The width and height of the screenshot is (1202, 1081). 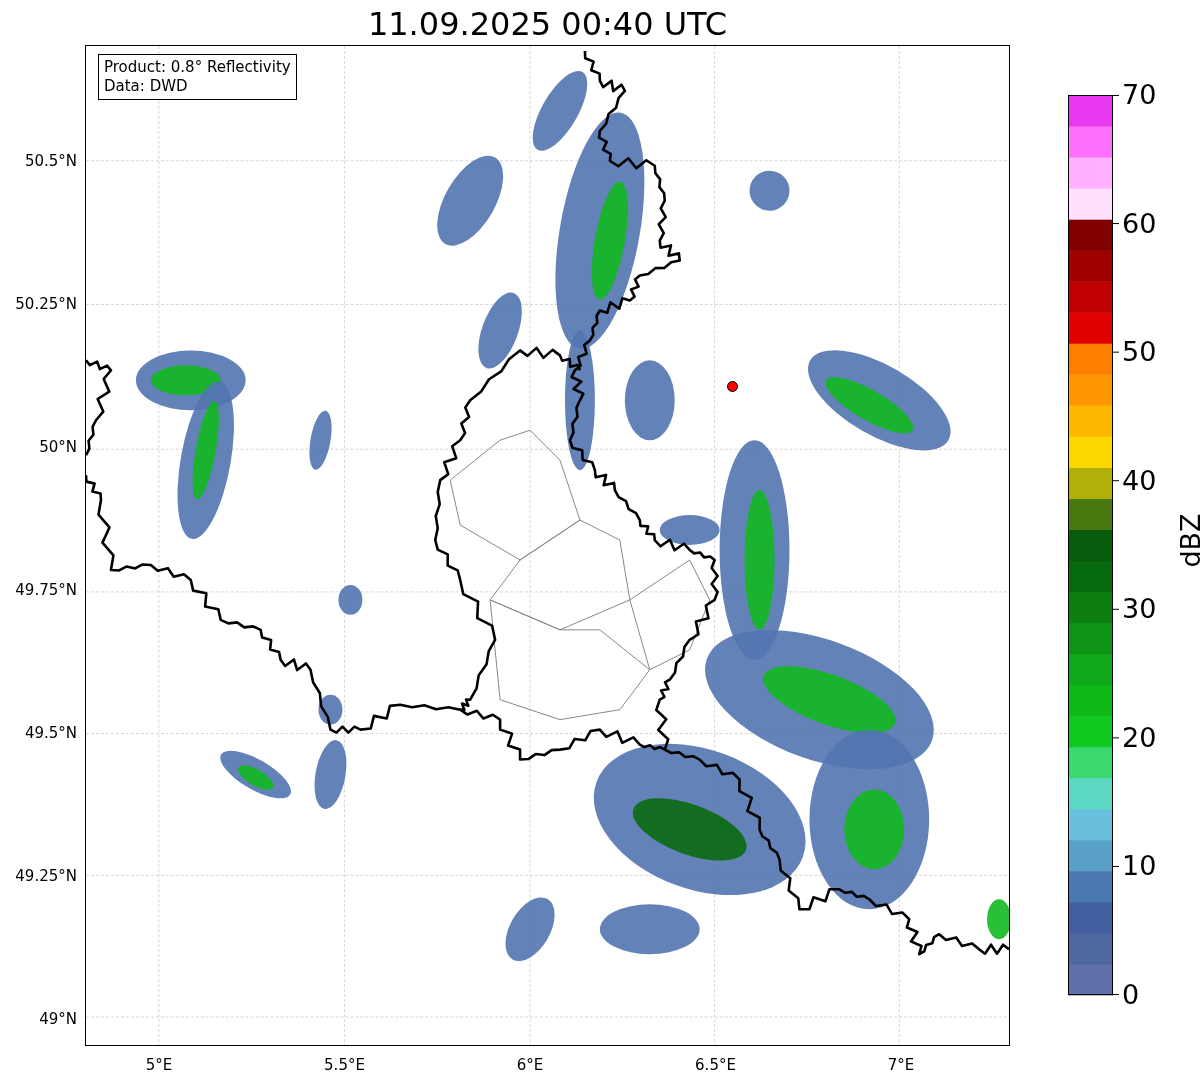 I want to click on scale-tick-label: 20, so click(x=1139, y=737).